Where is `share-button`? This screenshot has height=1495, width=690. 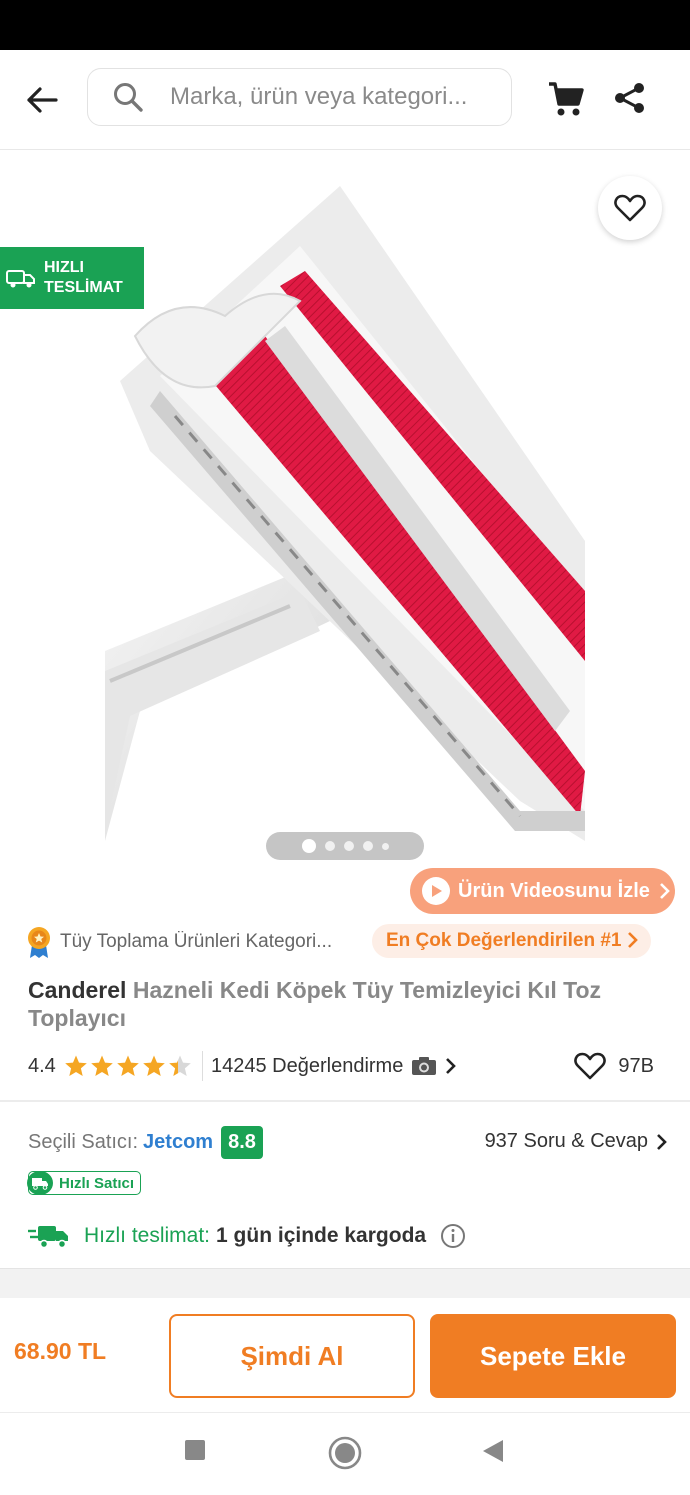
share-button is located at coordinates (632, 100).